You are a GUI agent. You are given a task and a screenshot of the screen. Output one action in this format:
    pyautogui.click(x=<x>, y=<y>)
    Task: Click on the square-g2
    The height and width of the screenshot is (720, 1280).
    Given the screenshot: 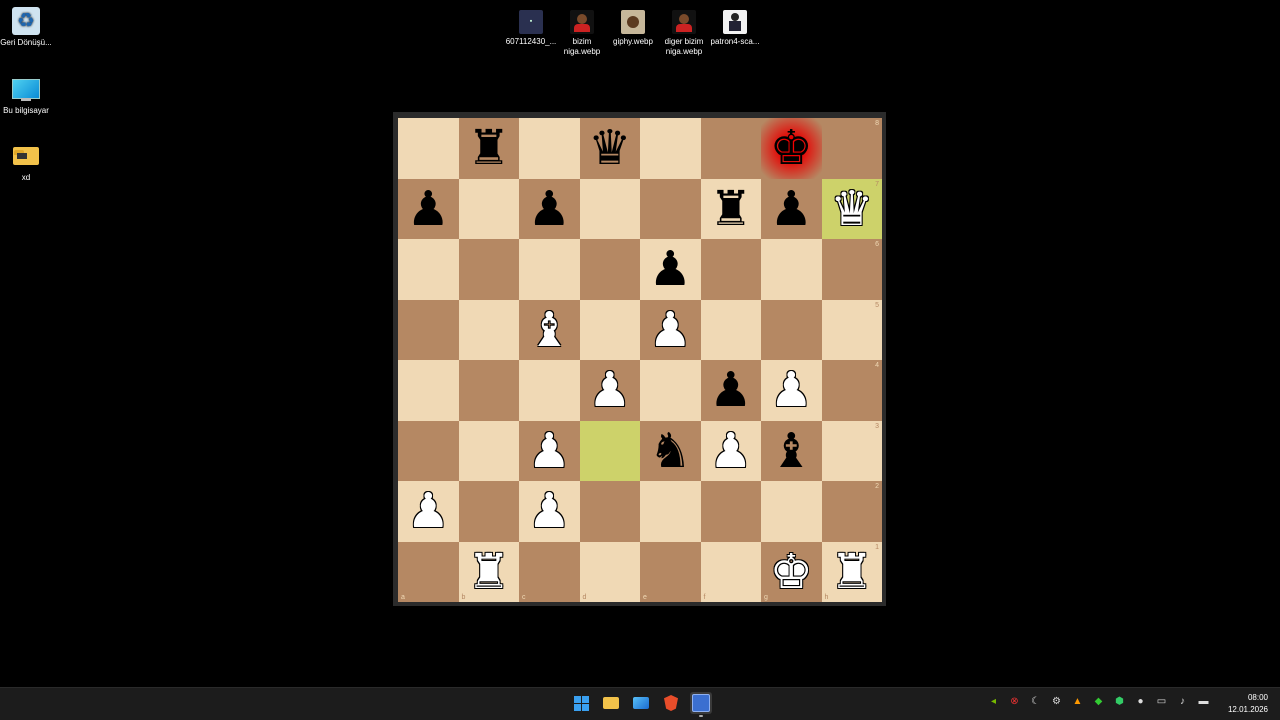 What is the action you would take?
    pyautogui.click(x=791, y=511)
    